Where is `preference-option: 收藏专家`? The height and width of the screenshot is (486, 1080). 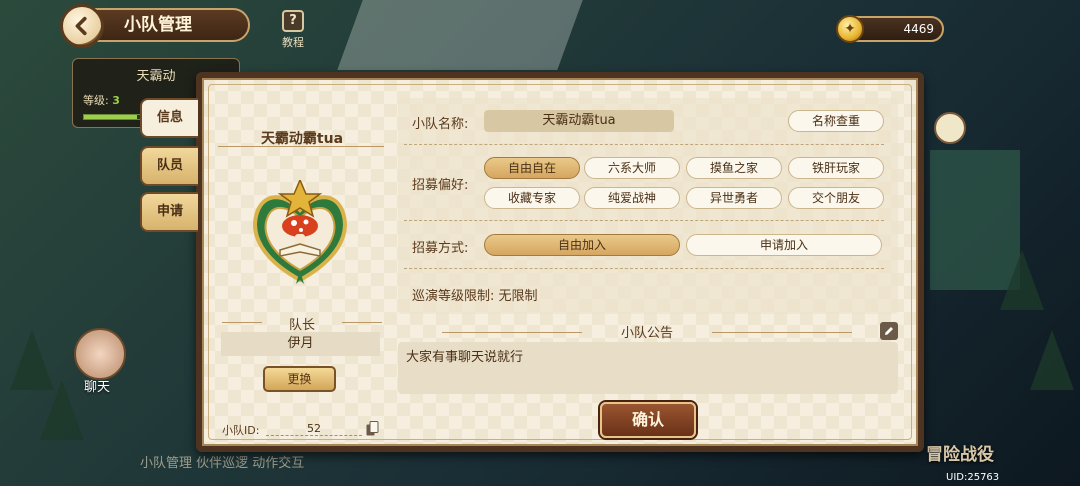 preference-option: 收藏专家 is located at coordinates (532, 198).